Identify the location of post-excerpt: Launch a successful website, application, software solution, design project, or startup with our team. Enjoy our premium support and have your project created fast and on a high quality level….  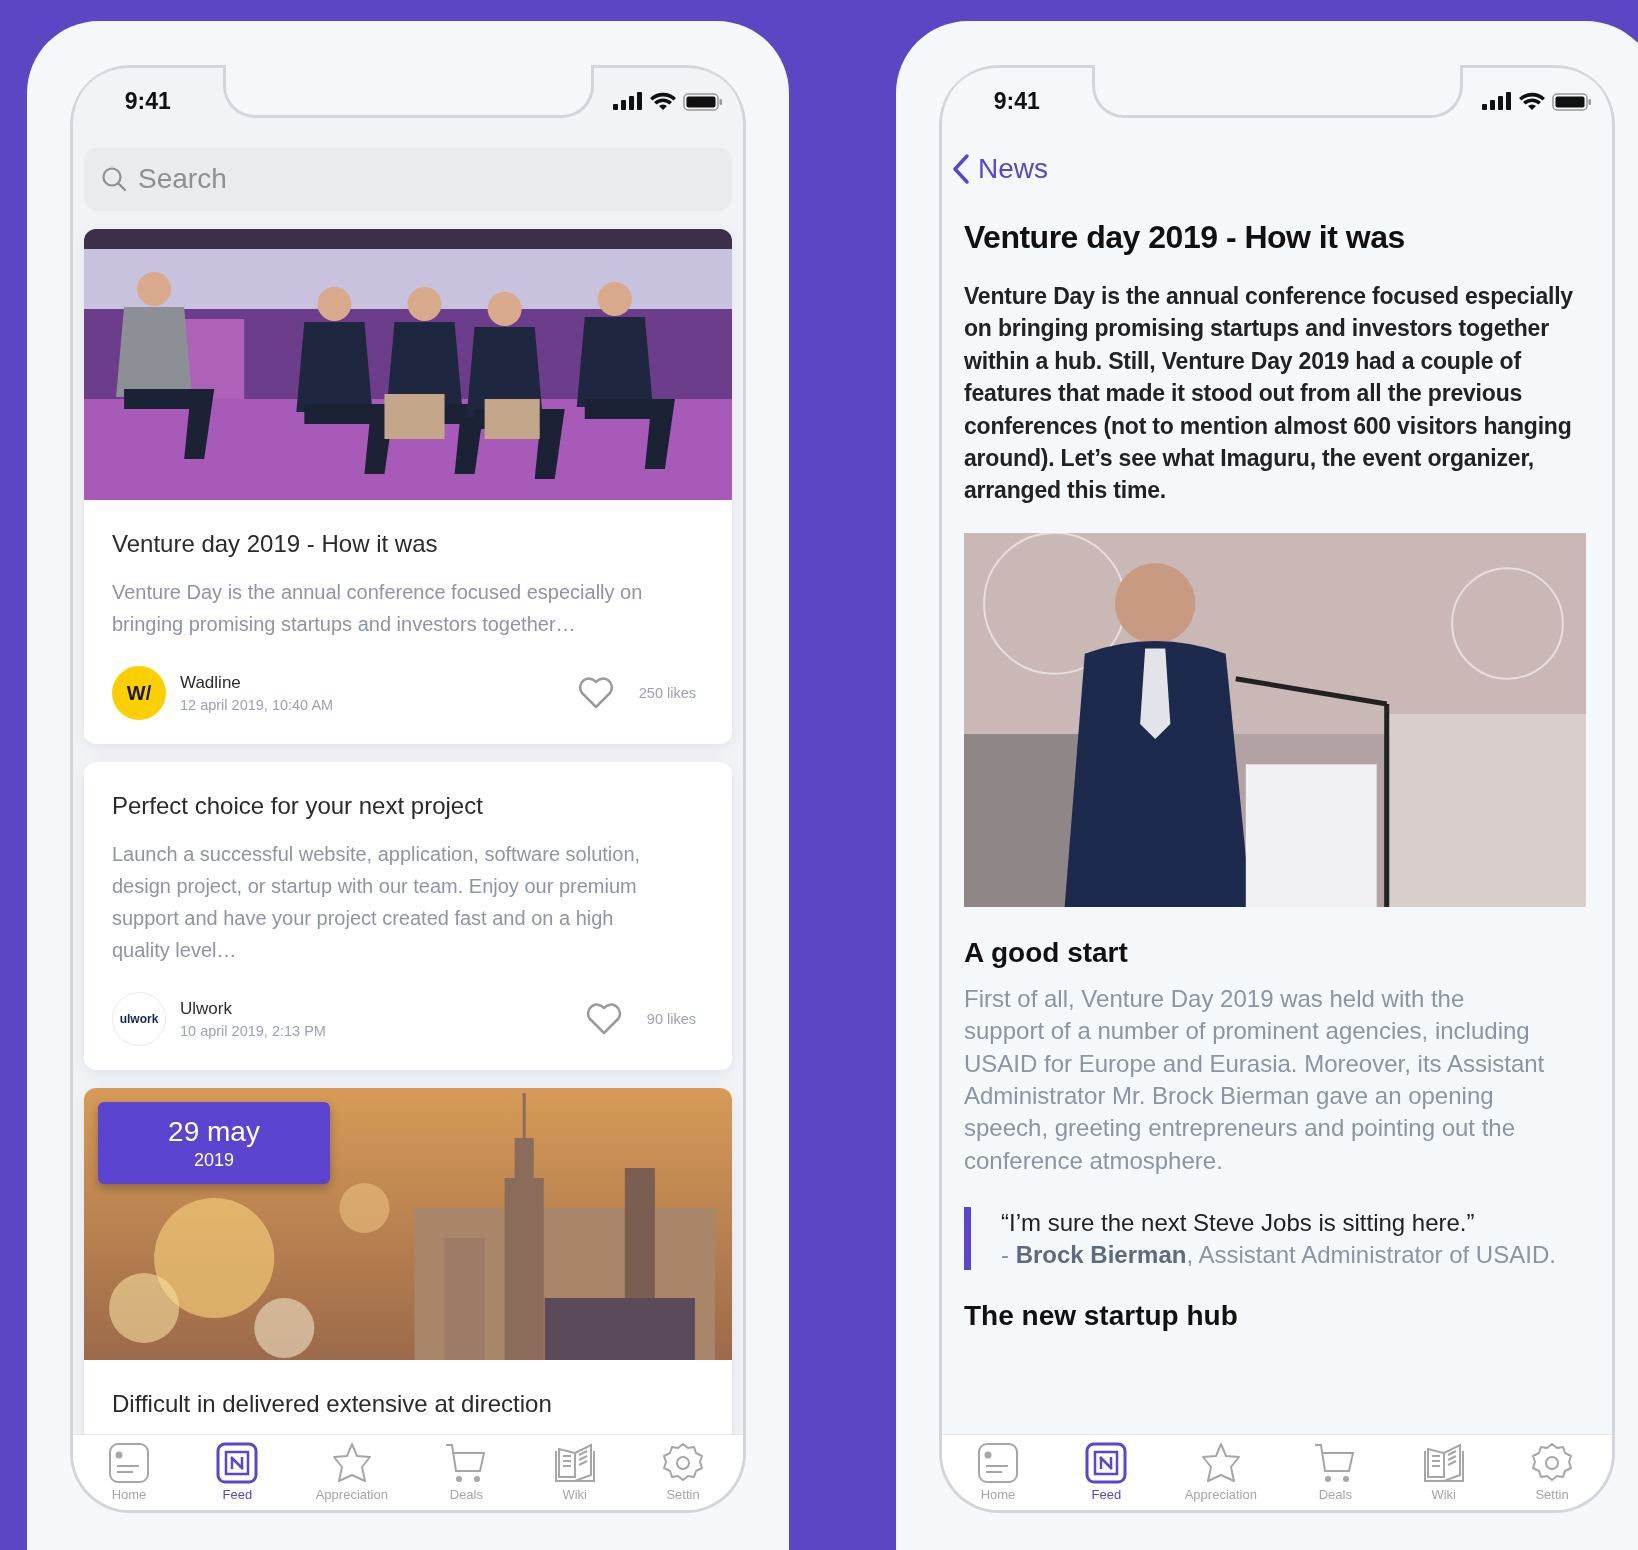
(377, 902).